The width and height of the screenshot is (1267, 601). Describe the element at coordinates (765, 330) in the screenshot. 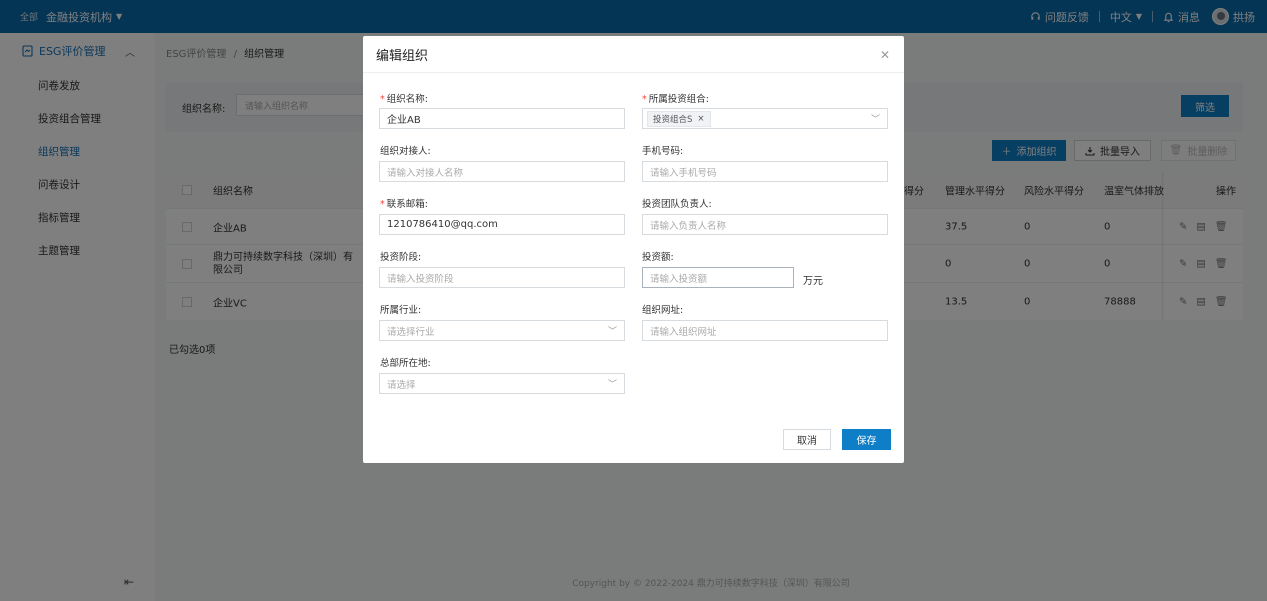

I see `website-input: 请输入组织网址` at that location.